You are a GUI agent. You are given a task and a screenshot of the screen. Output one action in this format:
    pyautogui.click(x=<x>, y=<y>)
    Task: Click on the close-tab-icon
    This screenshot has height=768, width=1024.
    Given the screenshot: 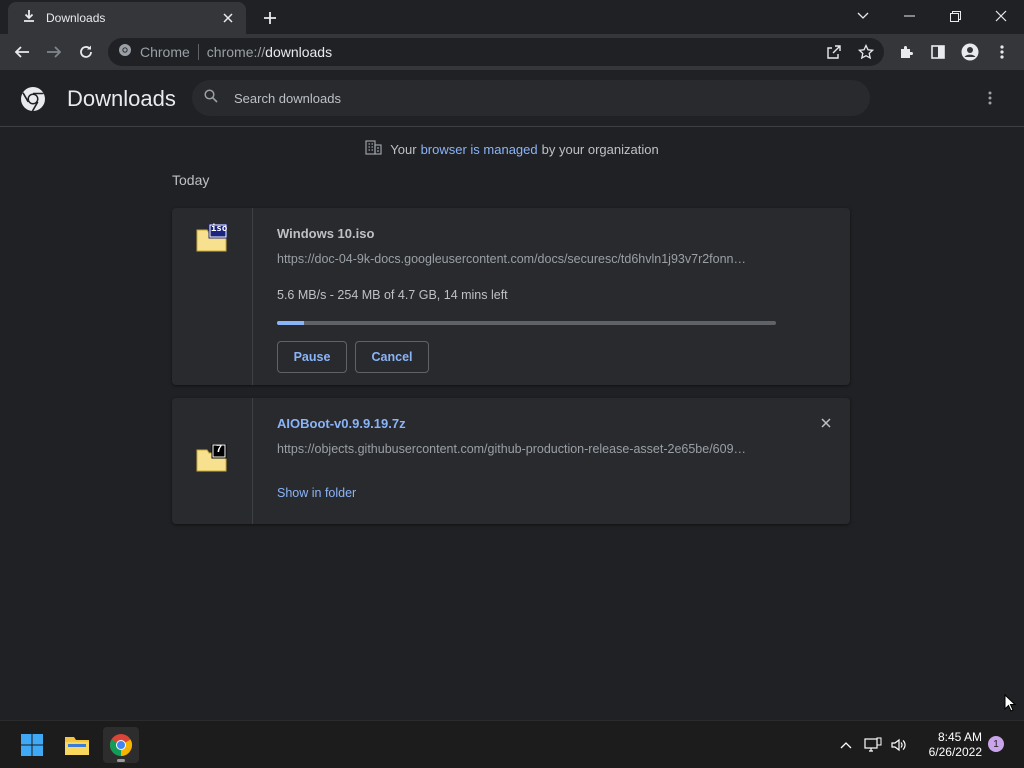 What is the action you would take?
    pyautogui.click(x=228, y=18)
    